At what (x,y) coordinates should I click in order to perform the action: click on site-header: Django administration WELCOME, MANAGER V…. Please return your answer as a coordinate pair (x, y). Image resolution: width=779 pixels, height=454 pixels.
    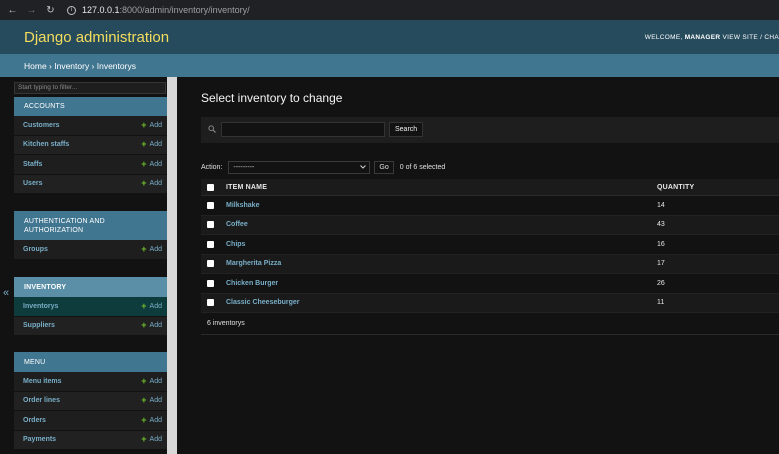
    Looking at the image, I should click on (389, 37).